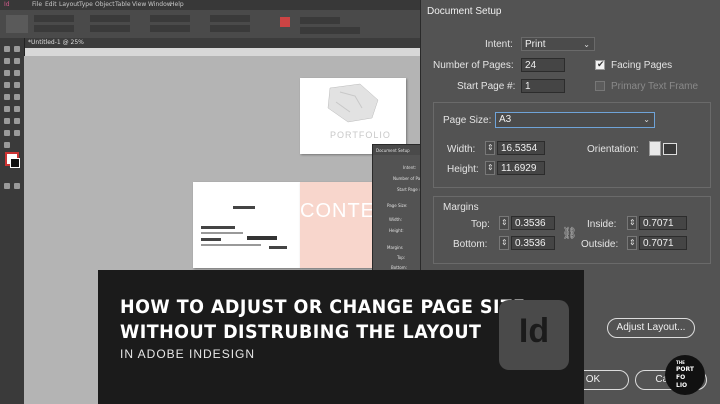 This screenshot has width=720, height=404. Describe the element at coordinates (7, 109) in the screenshot. I see `scissors-tool-icon` at that location.